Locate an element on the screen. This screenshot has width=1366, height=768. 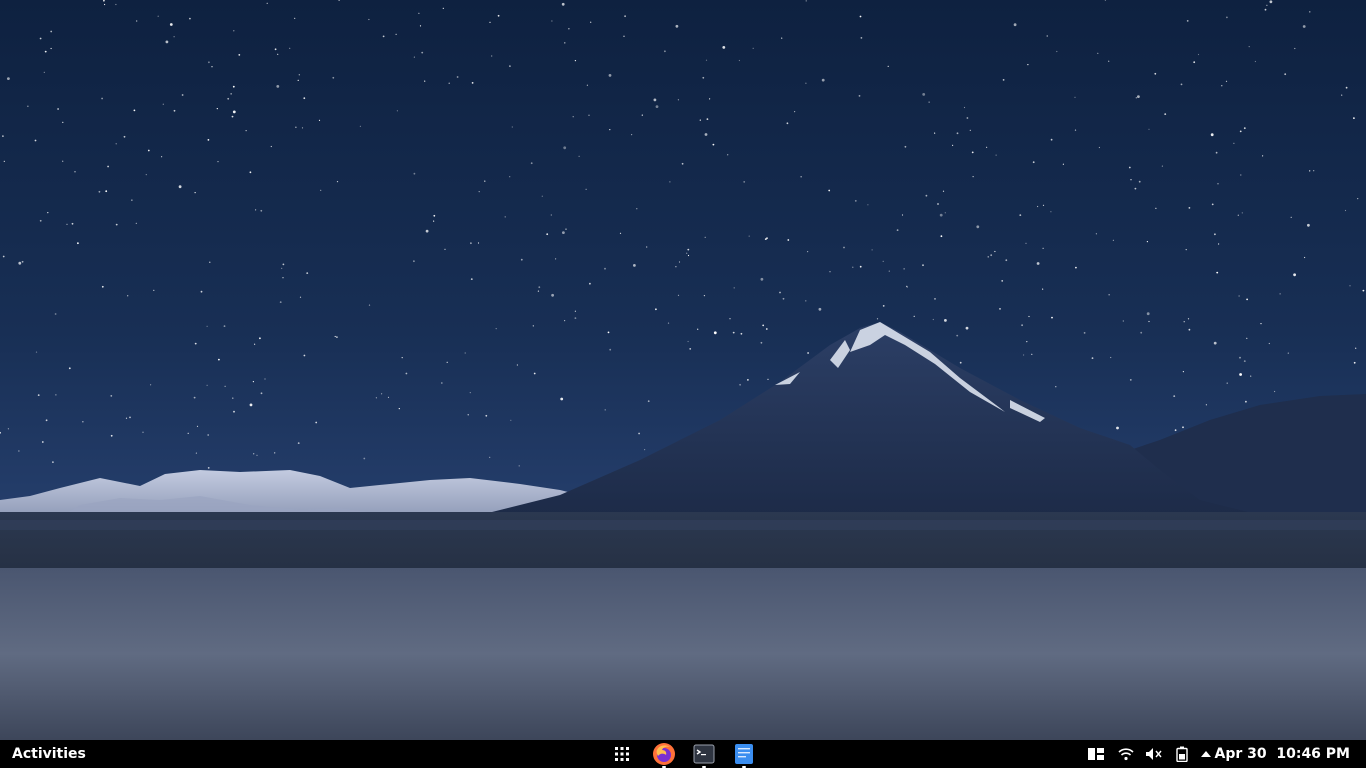
text-editor-icon is located at coordinates (744, 754).